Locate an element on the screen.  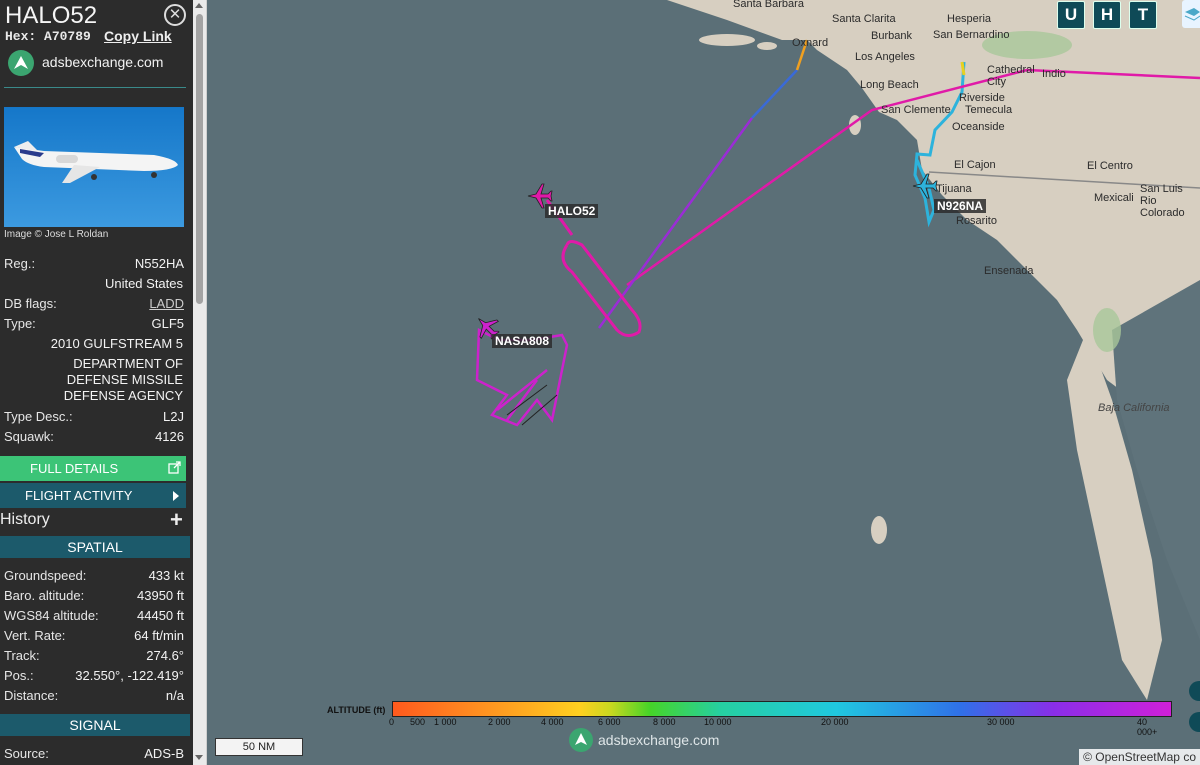
vert-rate-label: Vert. Rate: is located at coordinates (35, 635).